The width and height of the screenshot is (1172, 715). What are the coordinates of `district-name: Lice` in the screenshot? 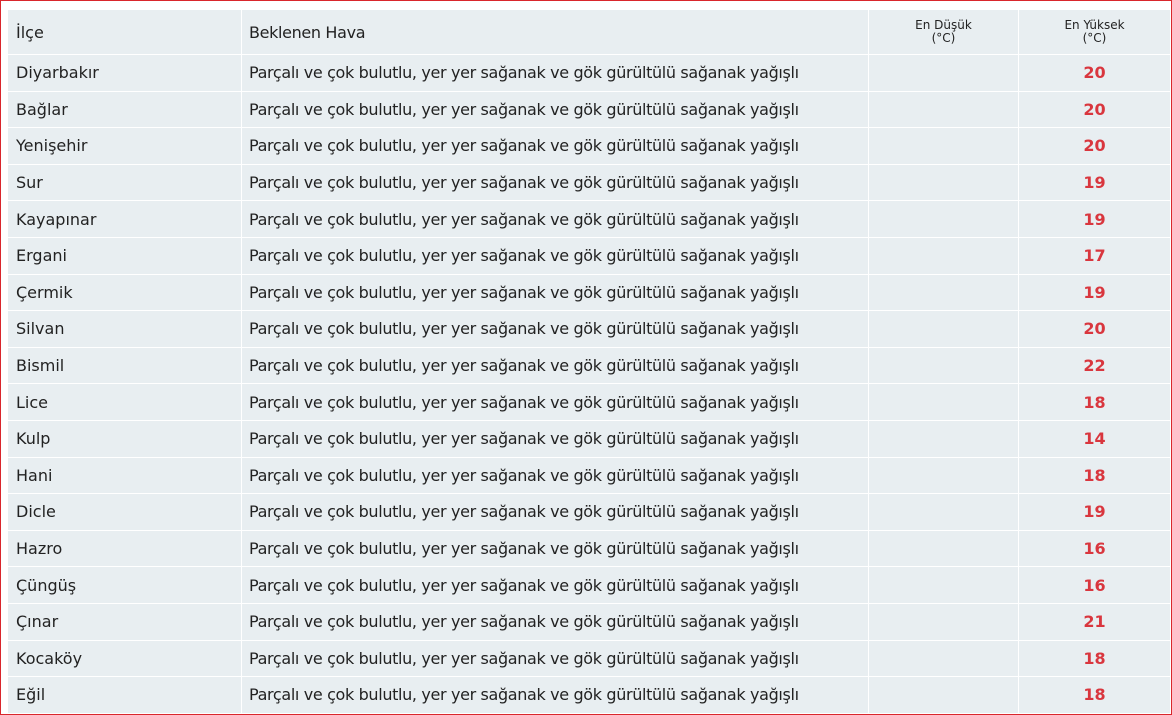 It's located at (125, 402).